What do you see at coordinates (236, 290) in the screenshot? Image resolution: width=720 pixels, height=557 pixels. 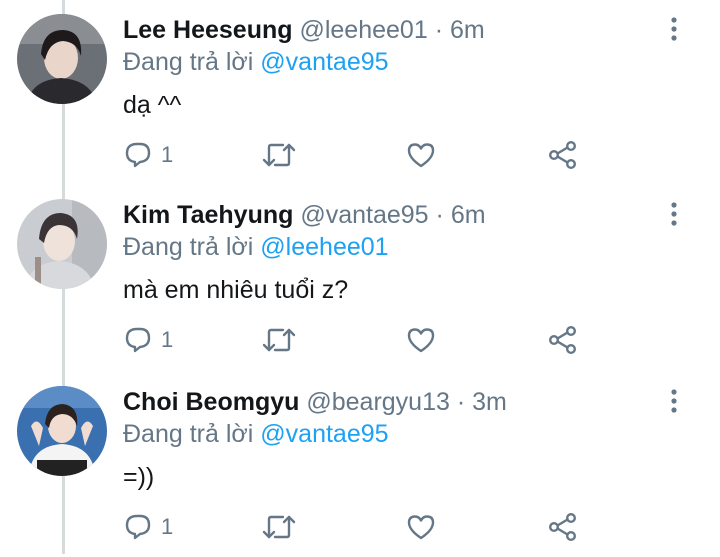 I see `tweet-text: mà em nhiêu tuổi z?` at bounding box center [236, 290].